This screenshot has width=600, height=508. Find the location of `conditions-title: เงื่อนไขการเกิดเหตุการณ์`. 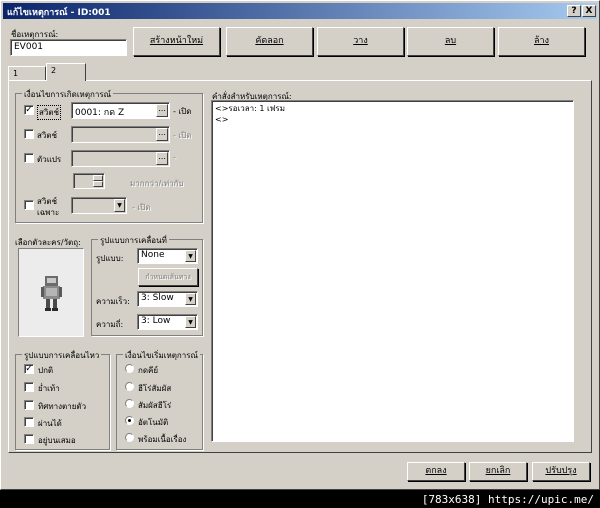

conditions-title: เงื่อนไขการเกิดเหตุการณ์ is located at coordinates (68, 94).